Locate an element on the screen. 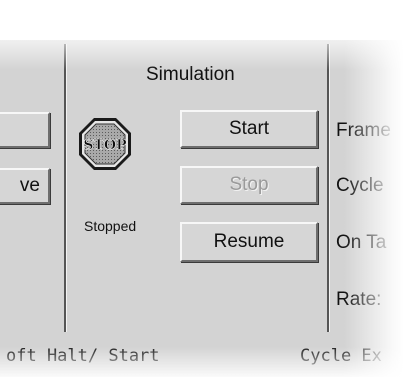 This screenshot has height=377, width=404. resume-button-label: Resume is located at coordinates (249, 241).